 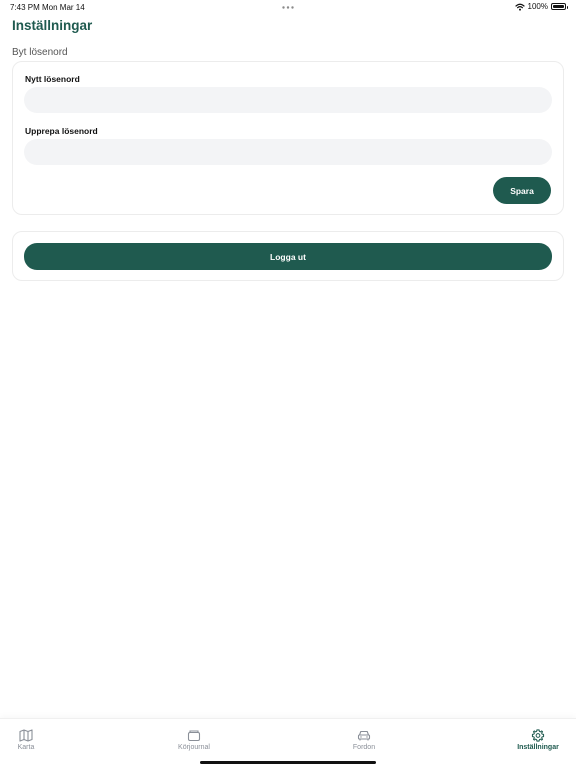 I want to click on tab-karta: Karta, so click(x=26, y=740).